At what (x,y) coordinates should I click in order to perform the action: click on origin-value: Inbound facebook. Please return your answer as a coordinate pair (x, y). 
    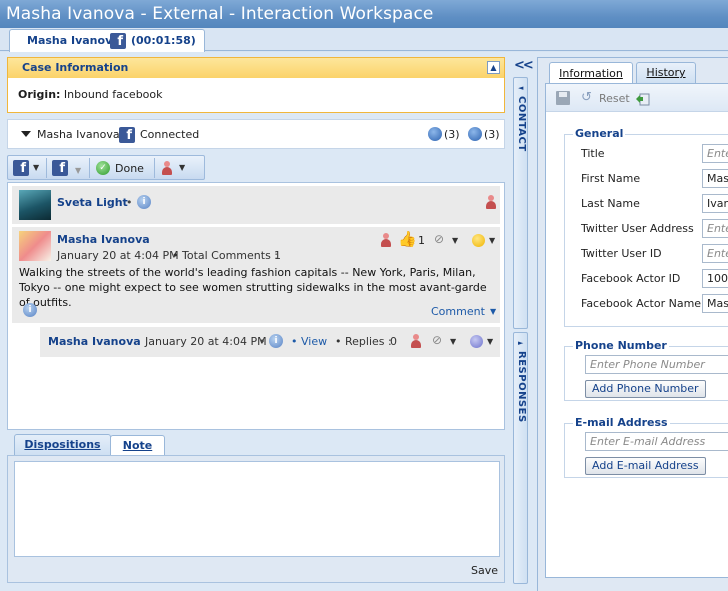
    Looking at the image, I should click on (113, 94).